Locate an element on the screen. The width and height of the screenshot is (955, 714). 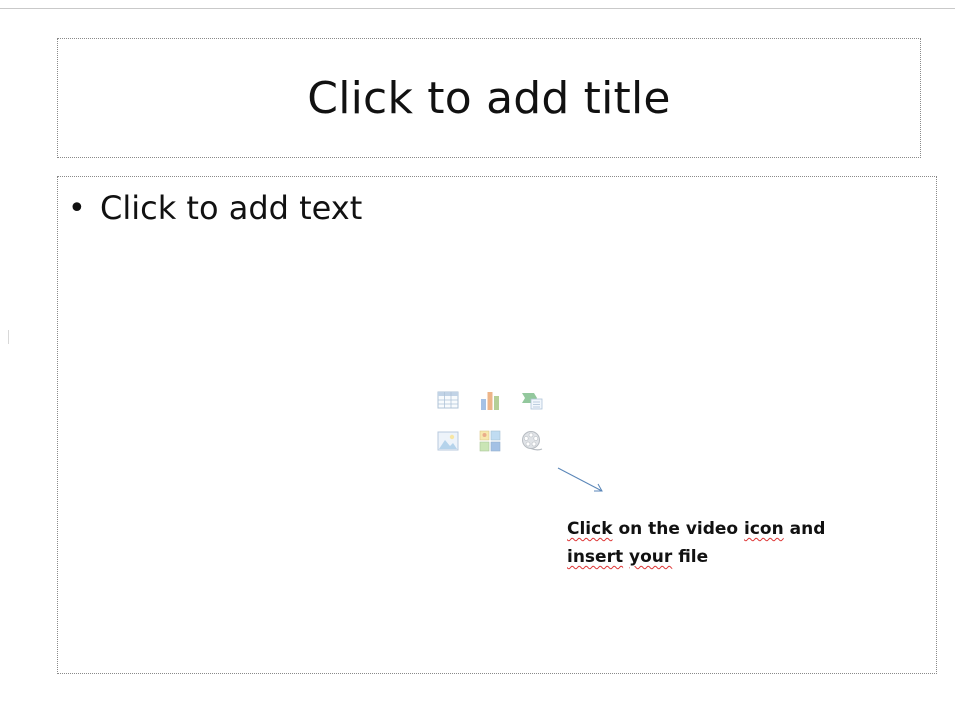
top-divider is located at coordinates (477, 8).